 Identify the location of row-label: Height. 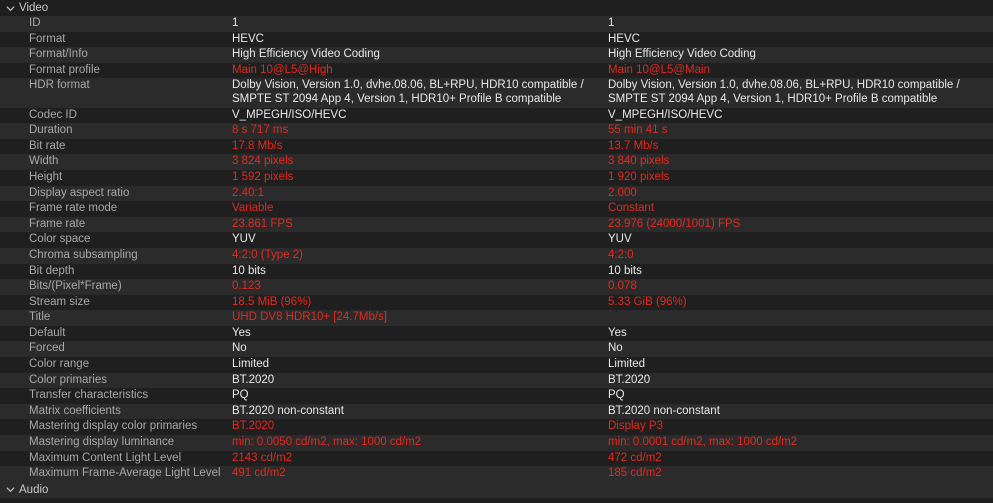
(46, 176).